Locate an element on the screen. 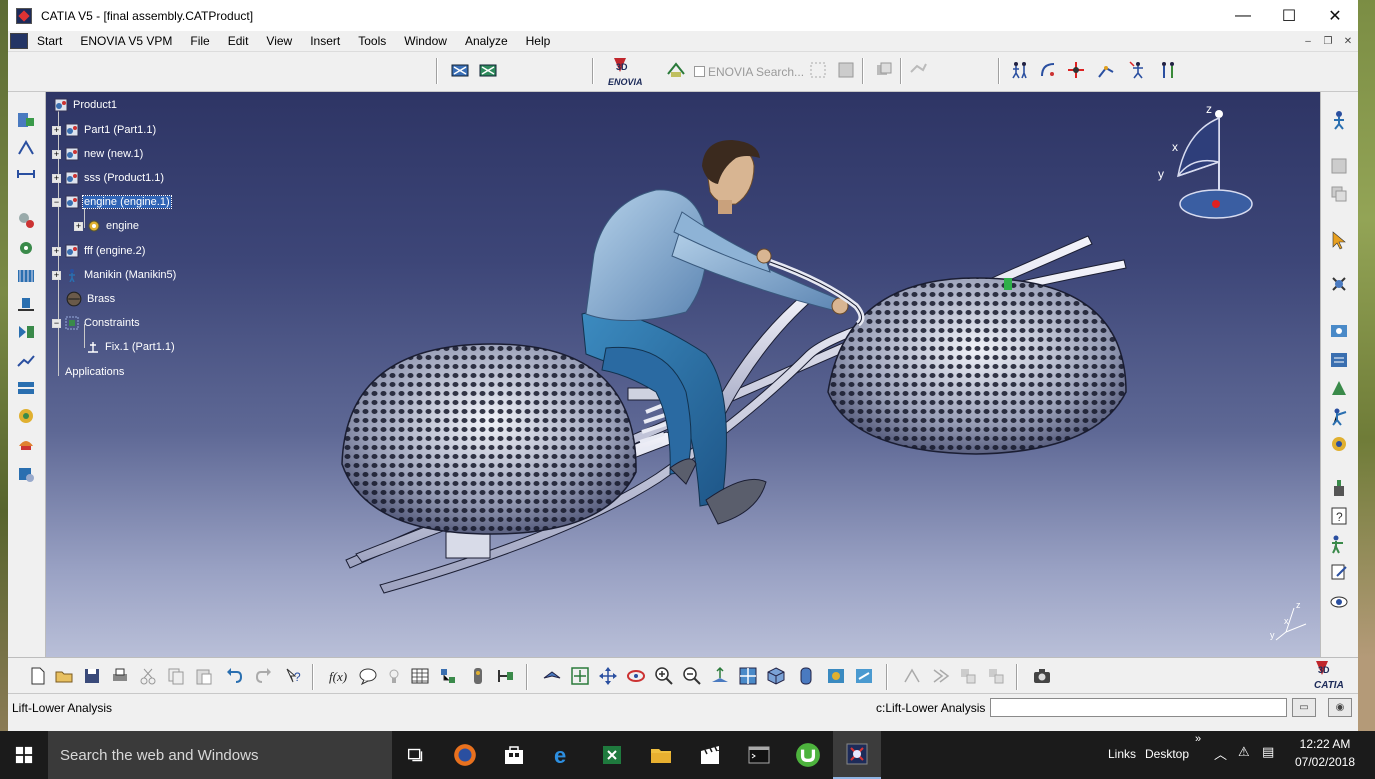 The height and width of the screenshot is (779, 1375). hide-show-icon is located at coordinates (836, 676).